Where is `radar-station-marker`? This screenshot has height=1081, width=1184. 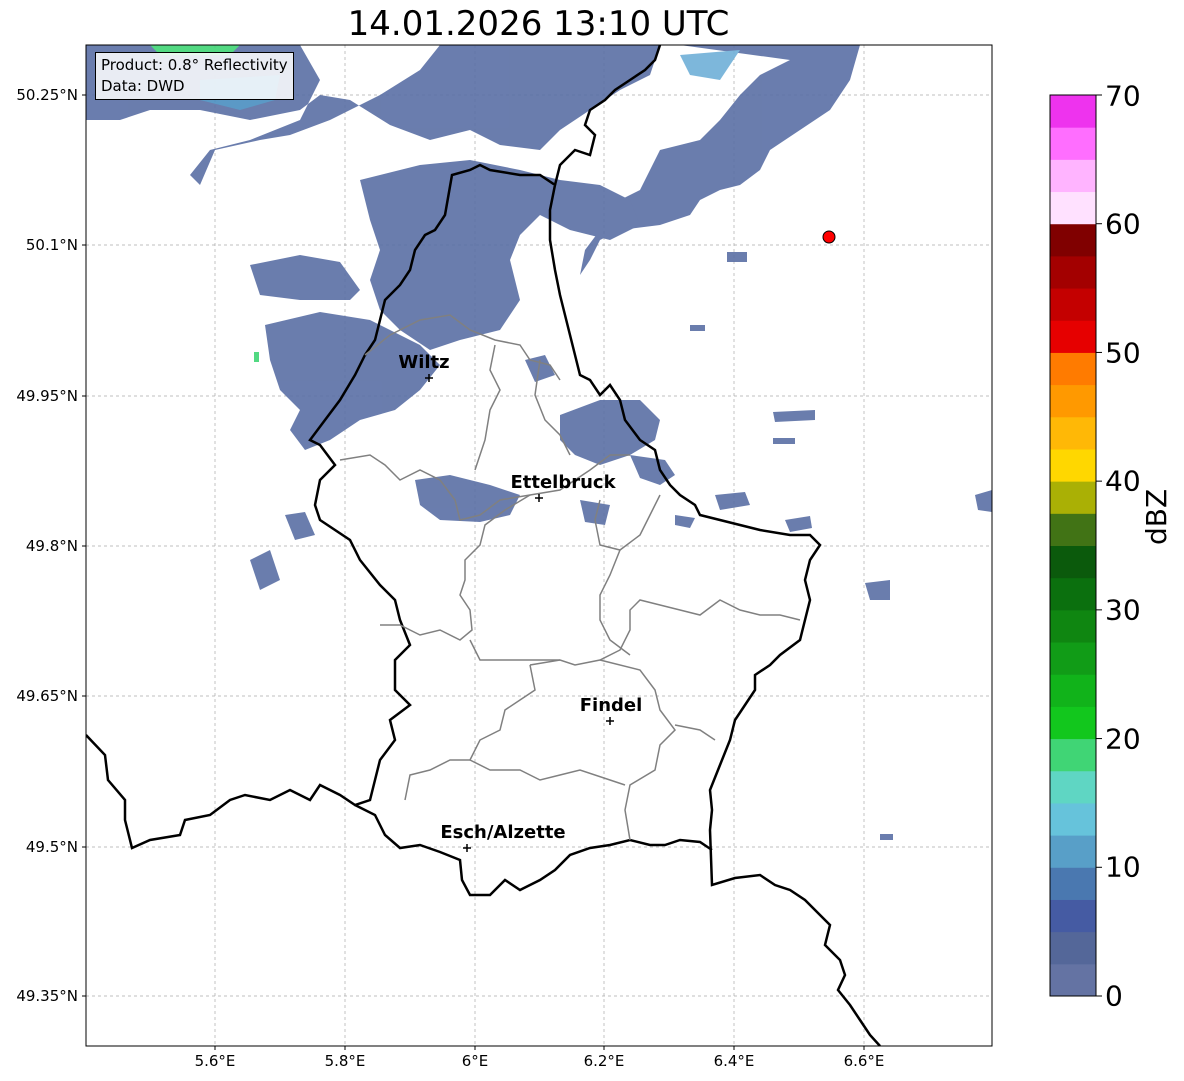
radar-station-marker is located at coordinates (829, 237).